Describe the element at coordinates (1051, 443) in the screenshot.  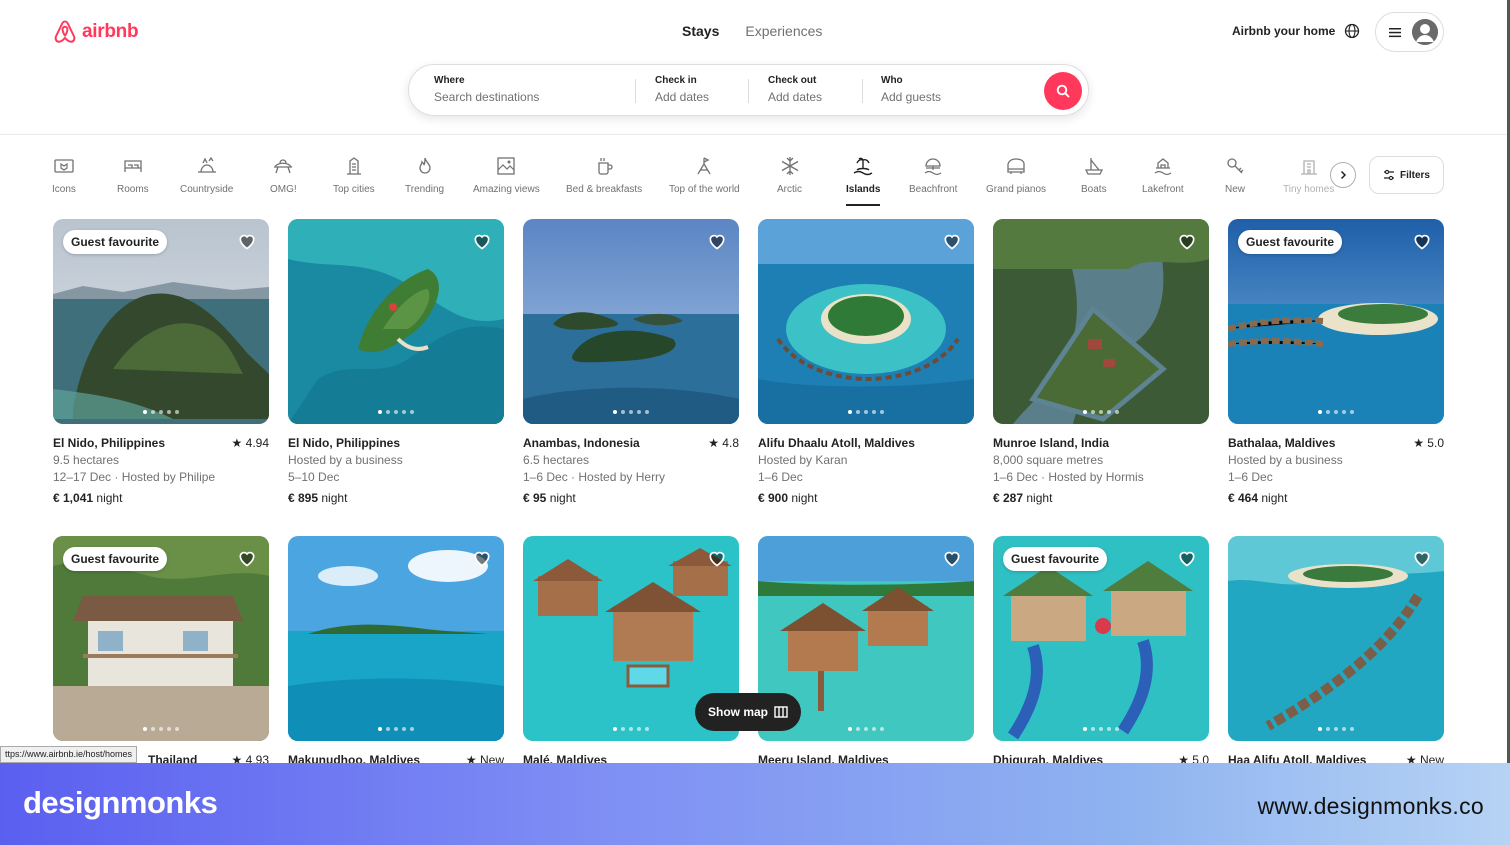
I see `listing-title: Munroe Island, India` at that location.